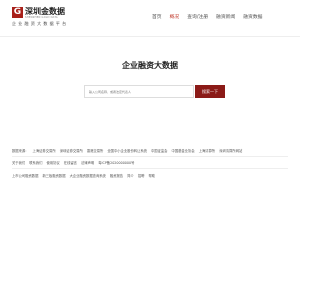 The height and width of the screenshot is (300, 320). I want to click on footer-link-legal: 法律声明, so click(87, 163).